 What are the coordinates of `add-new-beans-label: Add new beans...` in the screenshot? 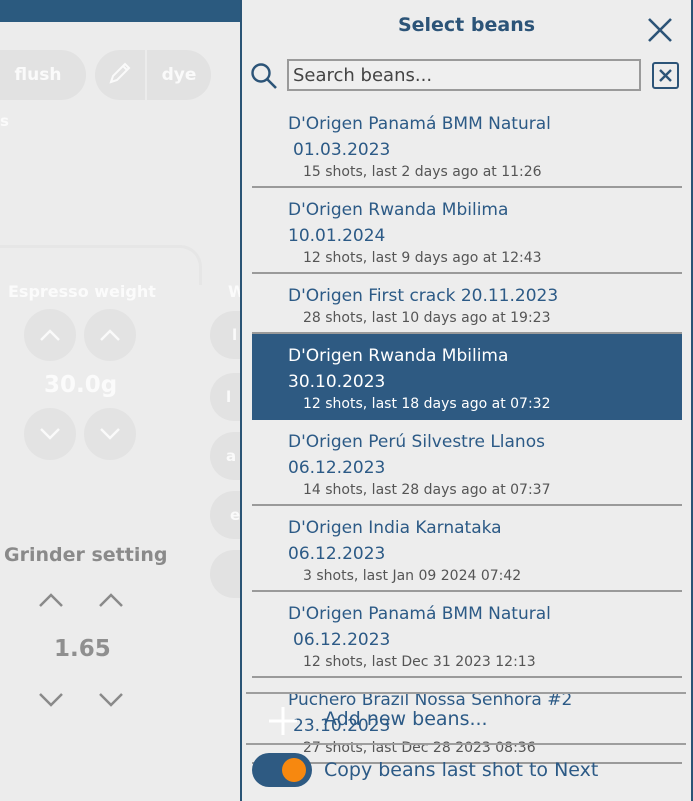 It's located at (406, 719).